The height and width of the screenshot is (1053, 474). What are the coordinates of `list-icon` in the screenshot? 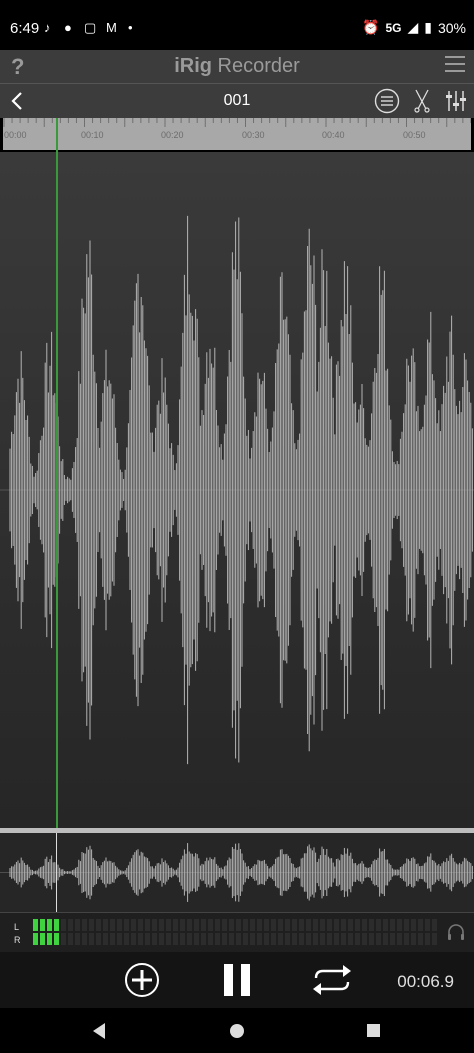 It's located at (387, 101).